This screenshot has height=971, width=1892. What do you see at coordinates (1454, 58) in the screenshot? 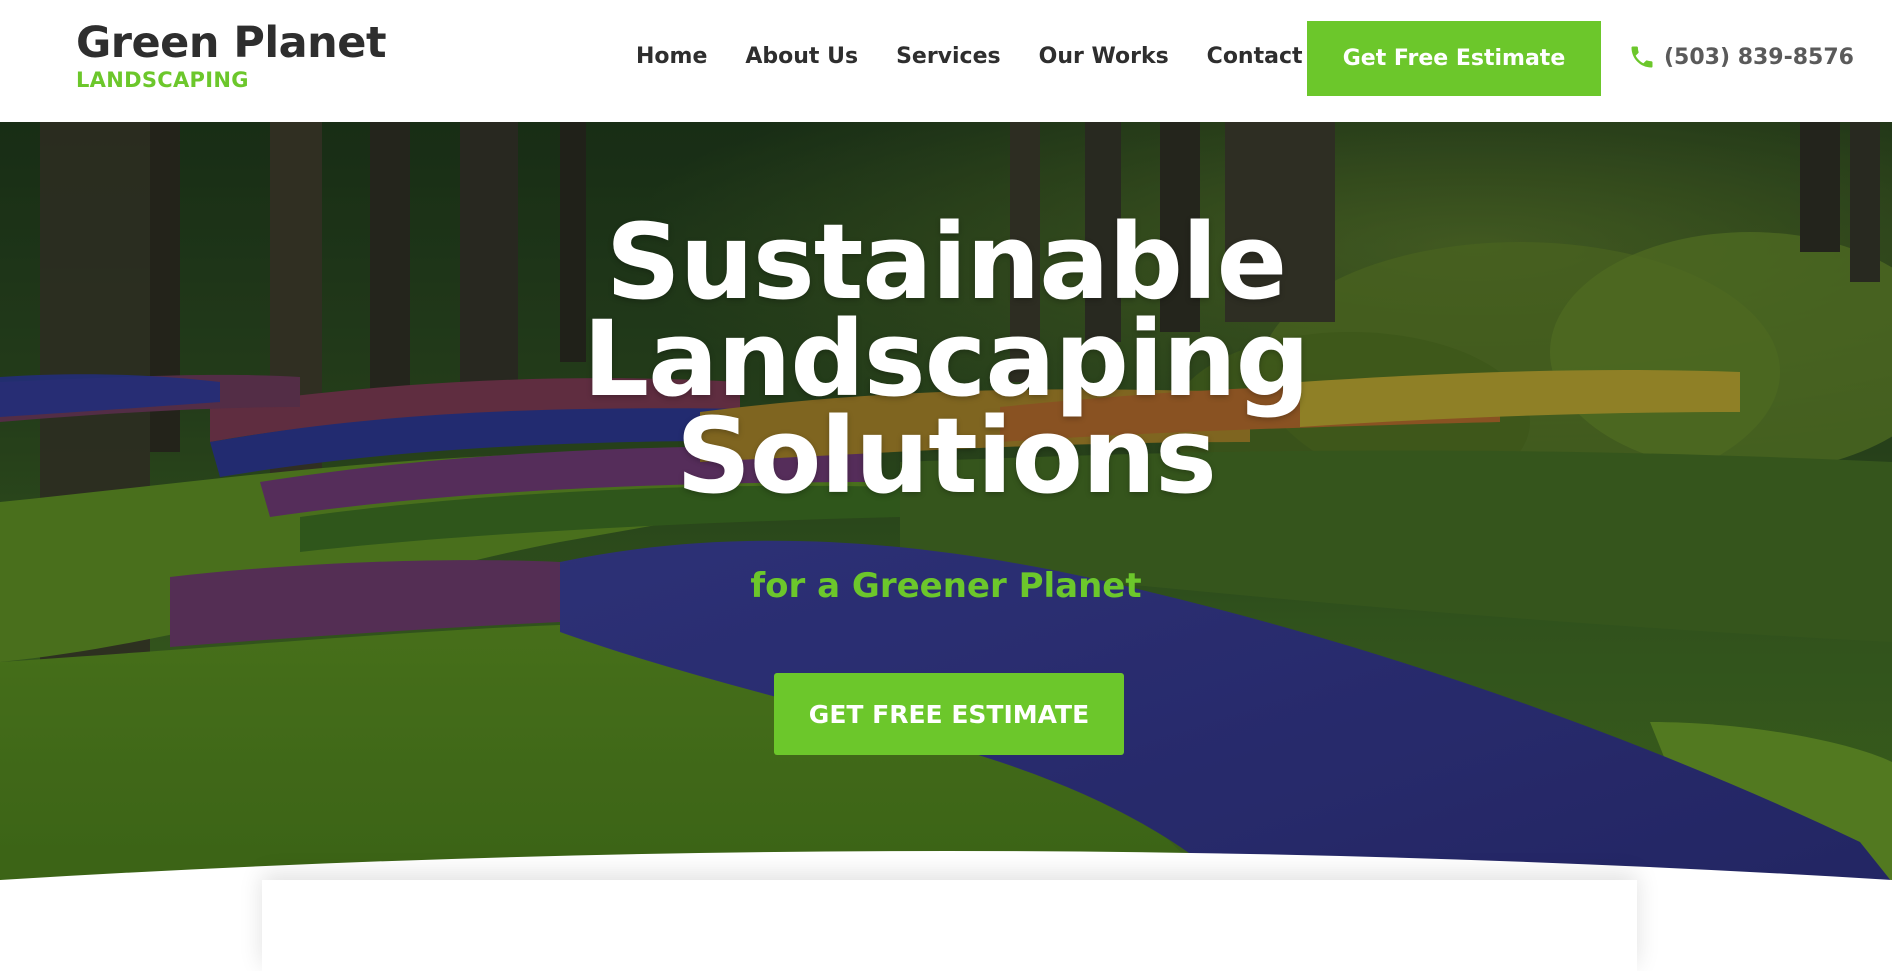
I see `get-free-estimate-button: Get Free Estimate` at bounding box center [1454, 58].